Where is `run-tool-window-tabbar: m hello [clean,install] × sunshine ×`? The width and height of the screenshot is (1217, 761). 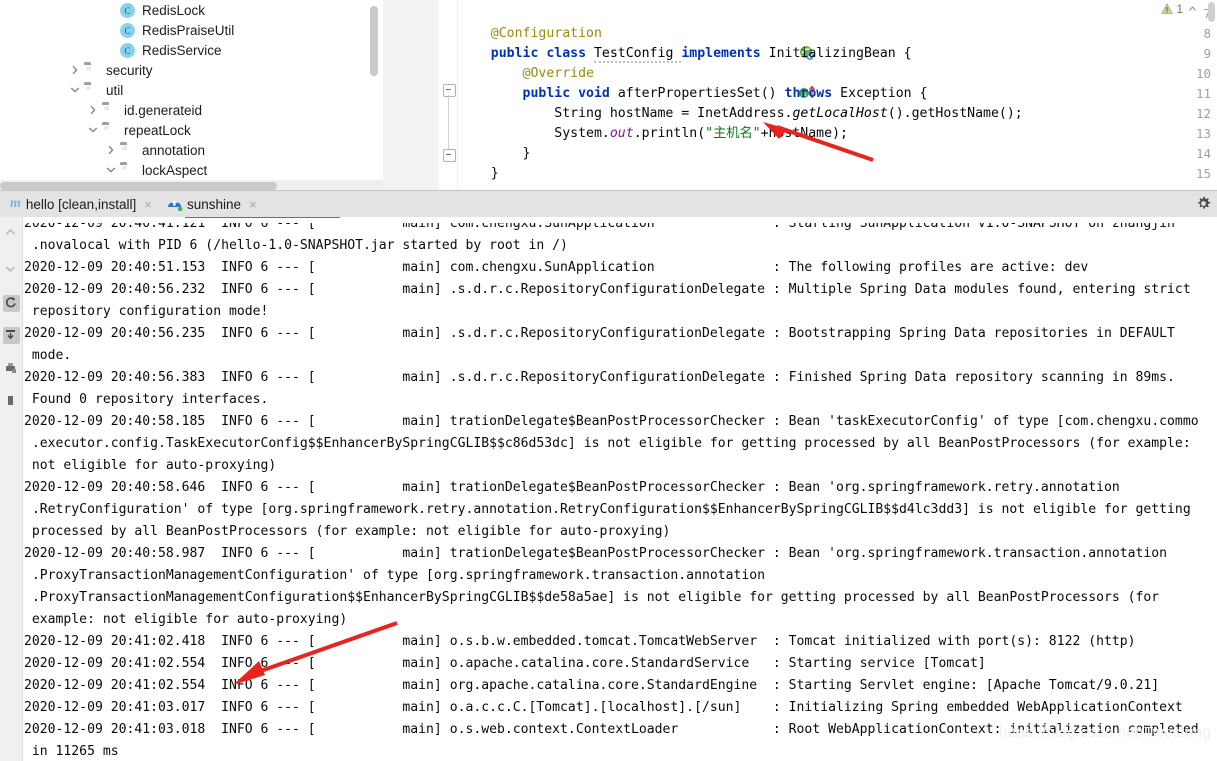
run-tool-window-tabbar: m hello [clean,install] × sunshine × is located at coordinates (608, 204).